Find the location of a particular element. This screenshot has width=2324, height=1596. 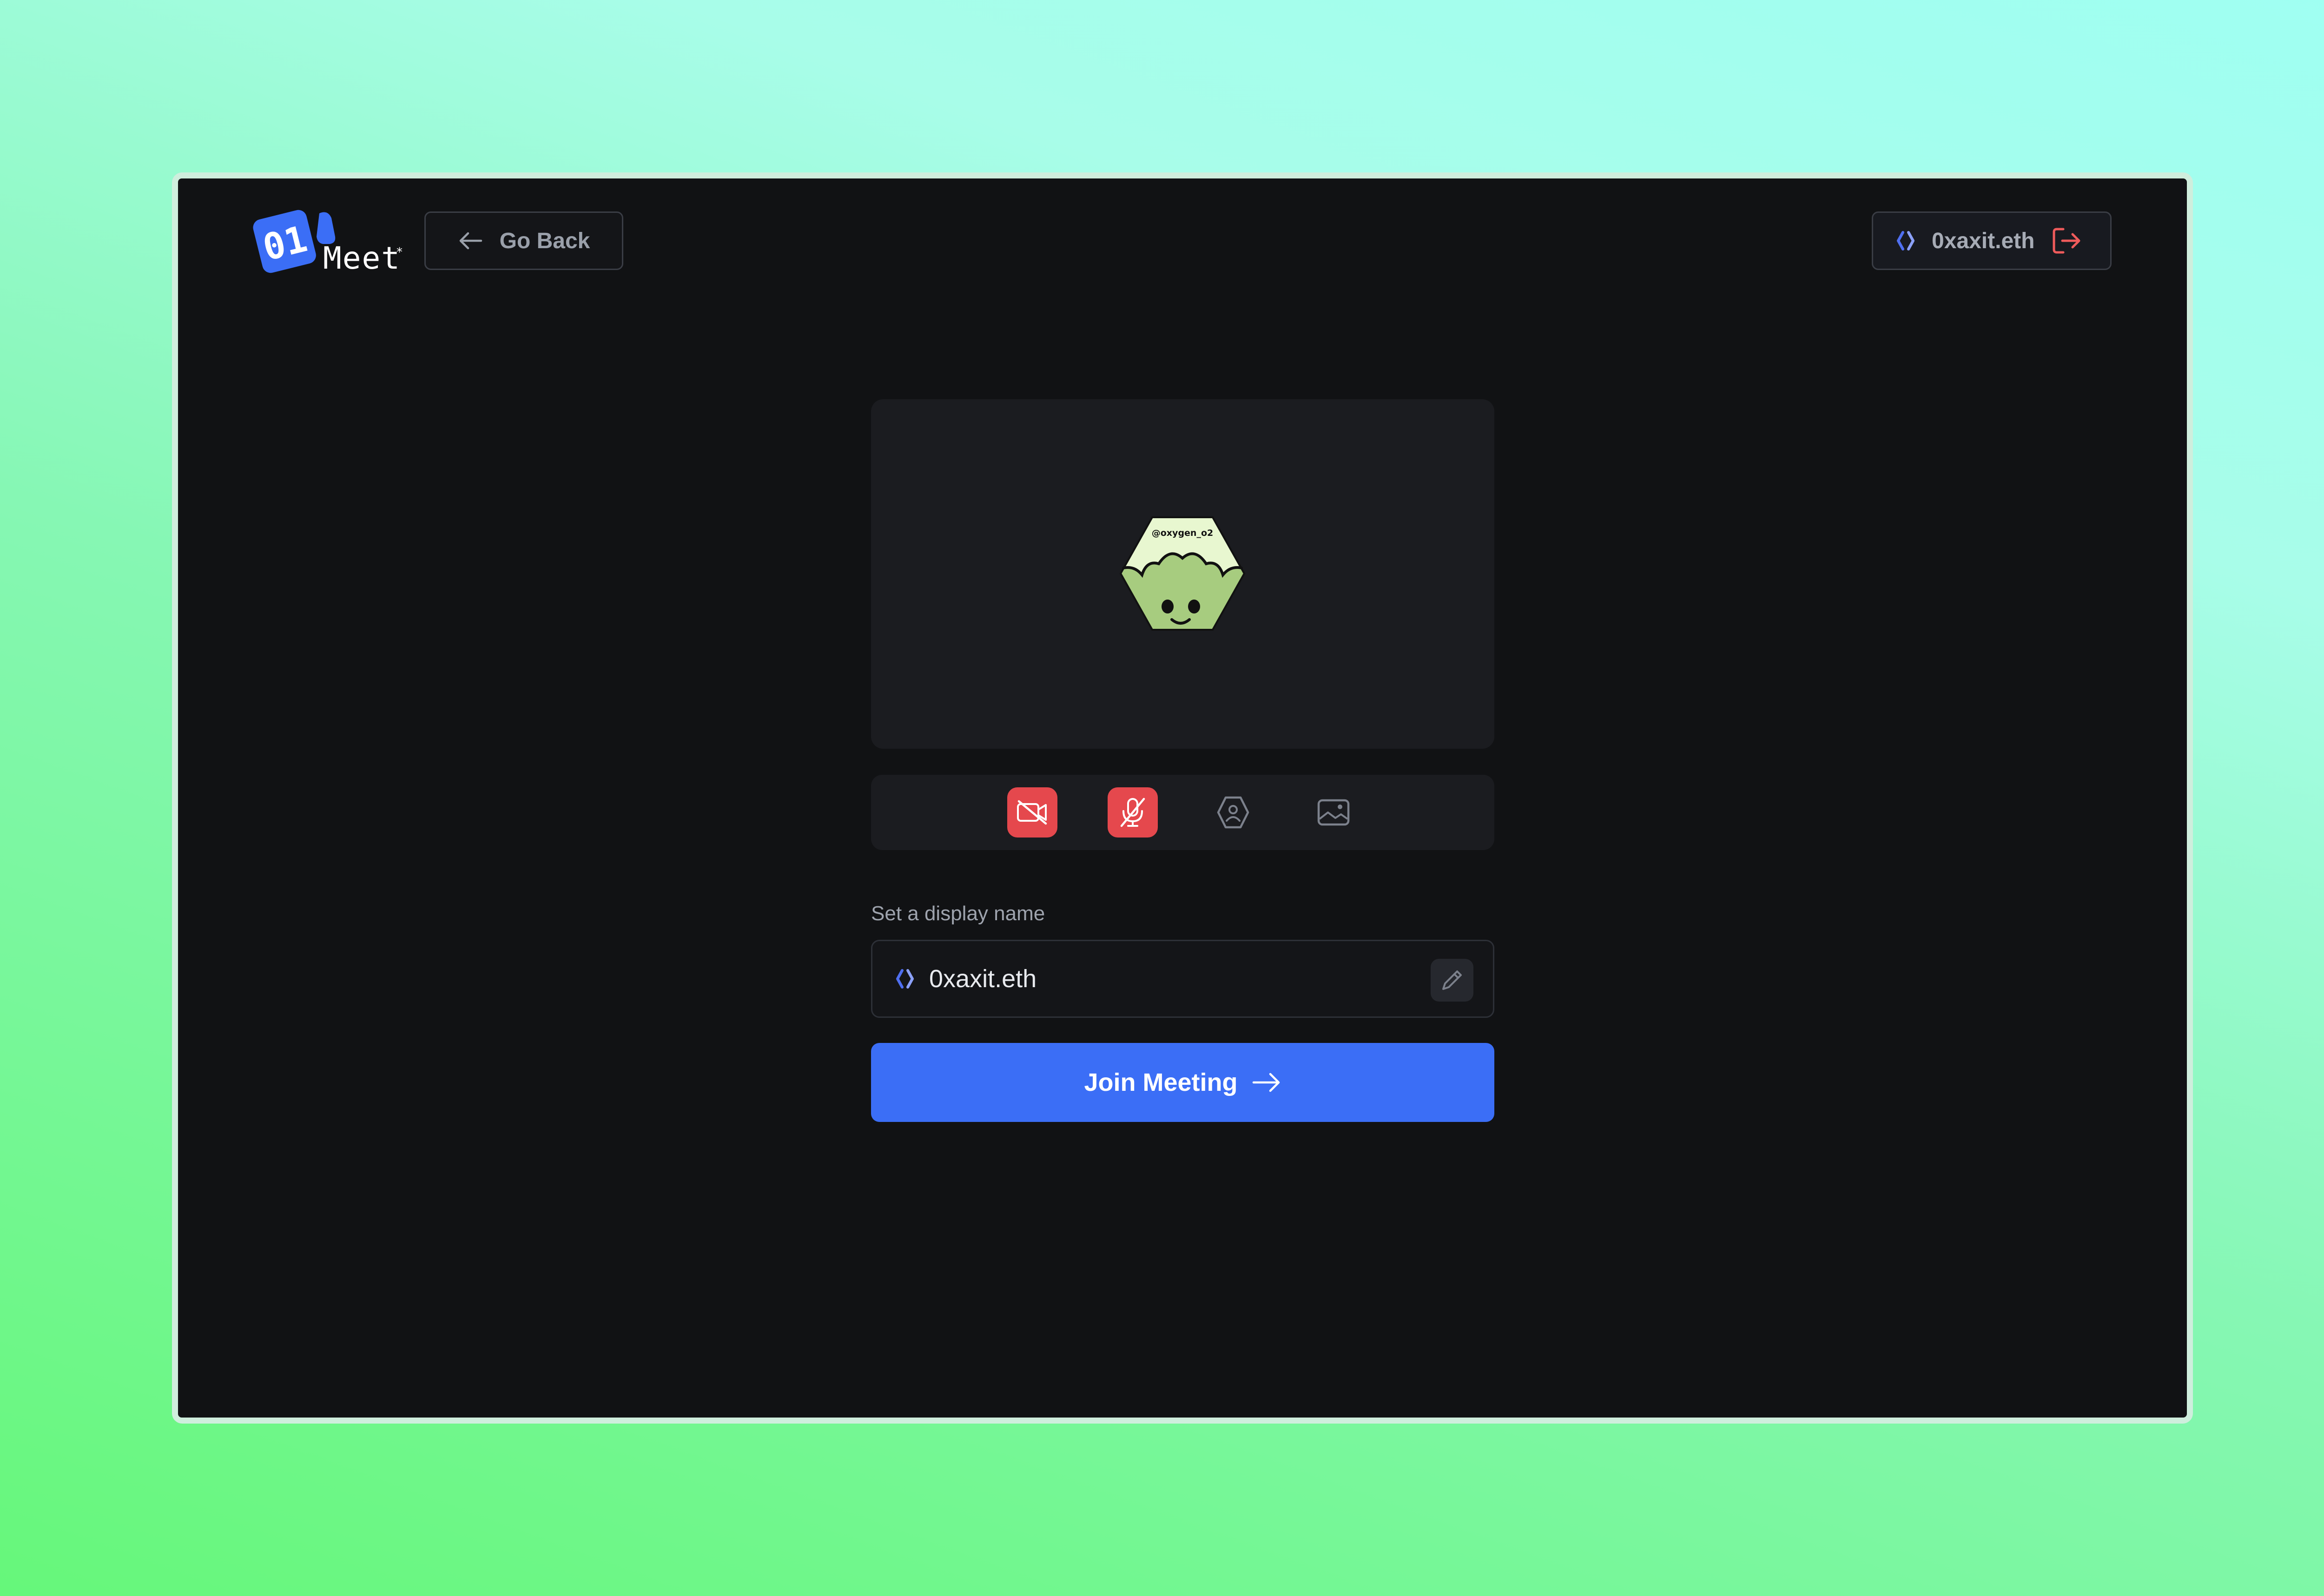

avatar-settings-button is located at coordinates (1233, 812).